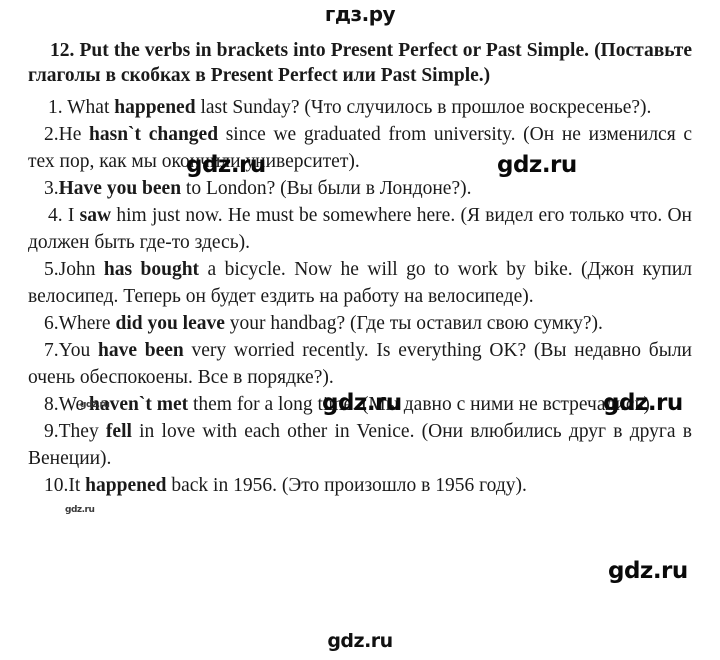 The height and width of the screenshot is (660, 720). What do you see at coordinates (56, 485) in the screenshot?
I see `item-number: 10.` at bounding box center [56, 485].